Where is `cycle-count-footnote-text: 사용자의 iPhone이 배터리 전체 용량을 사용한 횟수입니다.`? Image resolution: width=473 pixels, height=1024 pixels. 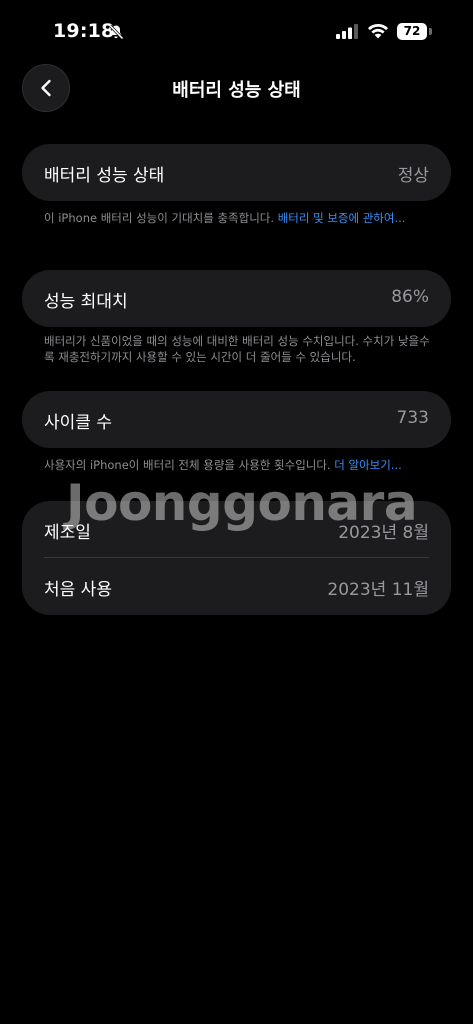 cycle-count-footnote-text: 사용자의 iPhone이 배터리 전체 용량을 사용한 횟수입니다. is located at coordinates (189, 465).